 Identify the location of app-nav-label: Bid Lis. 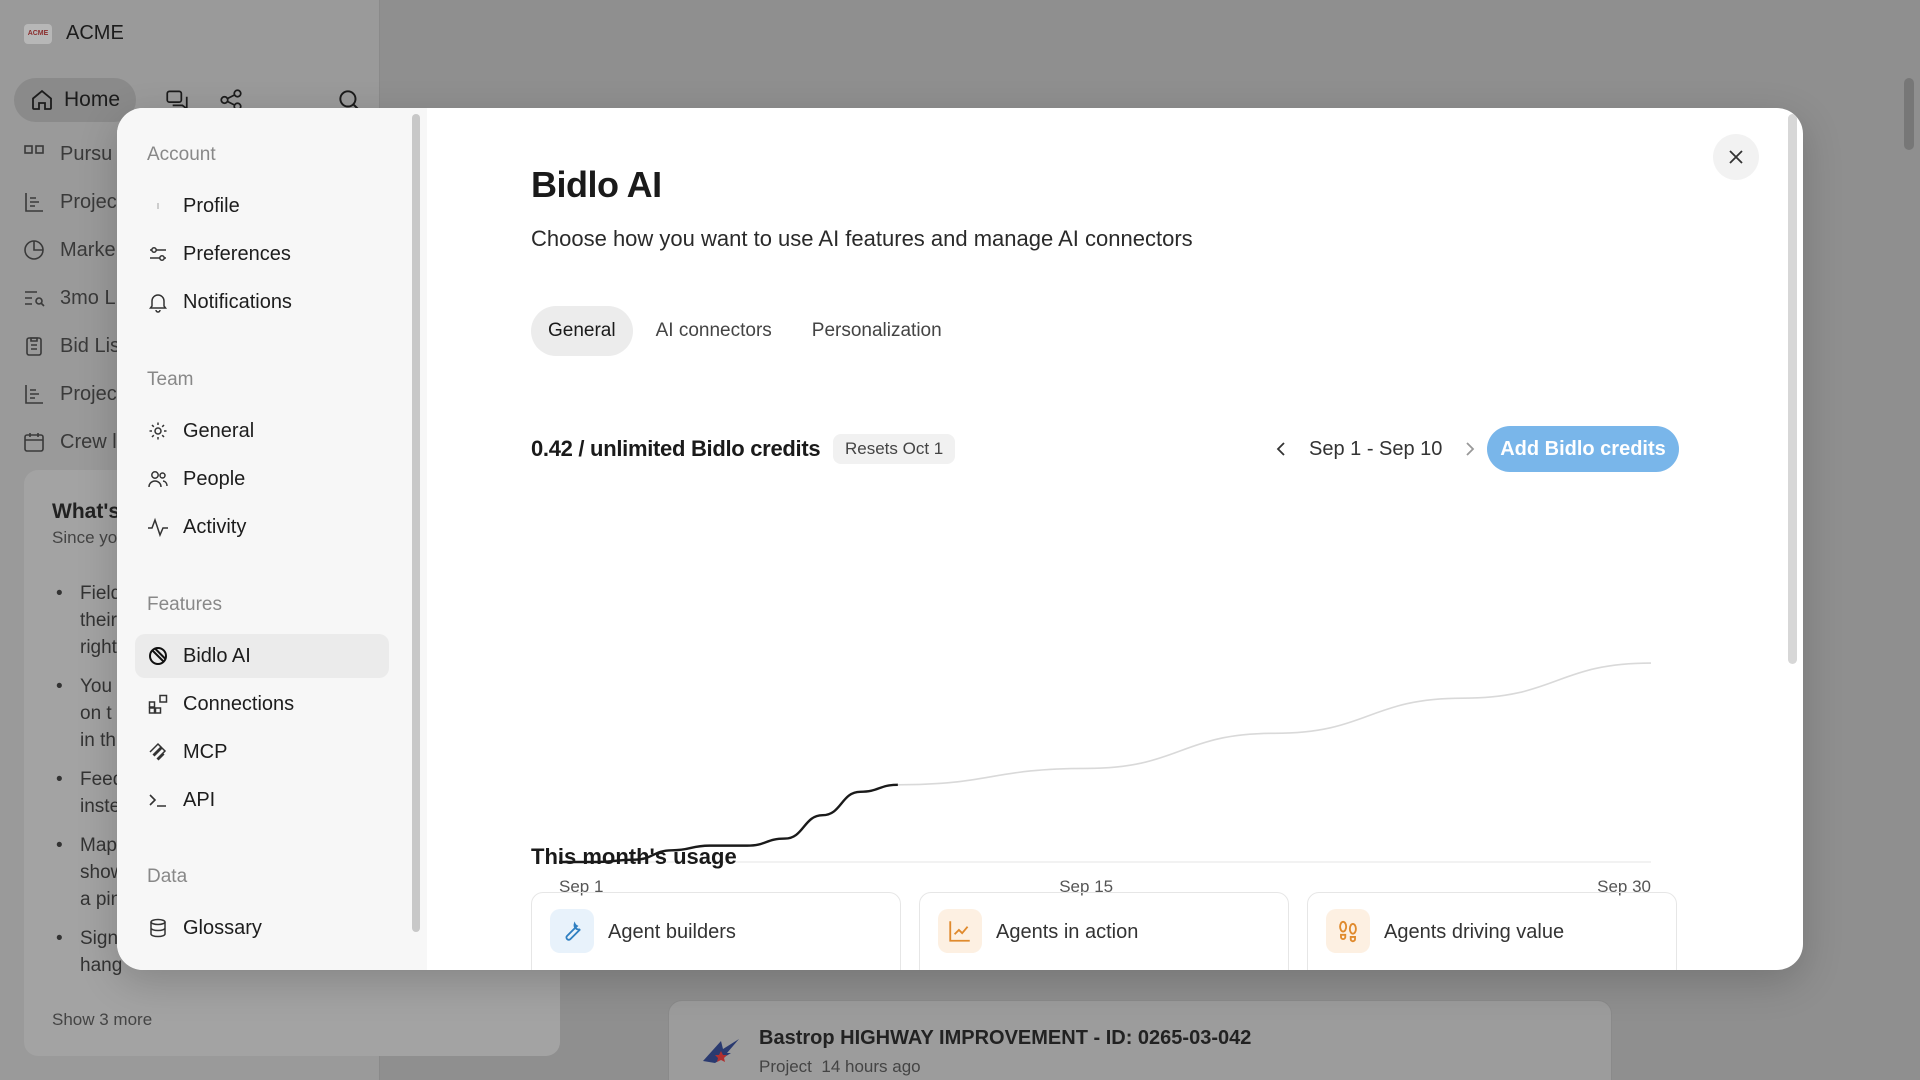
(90, 345).